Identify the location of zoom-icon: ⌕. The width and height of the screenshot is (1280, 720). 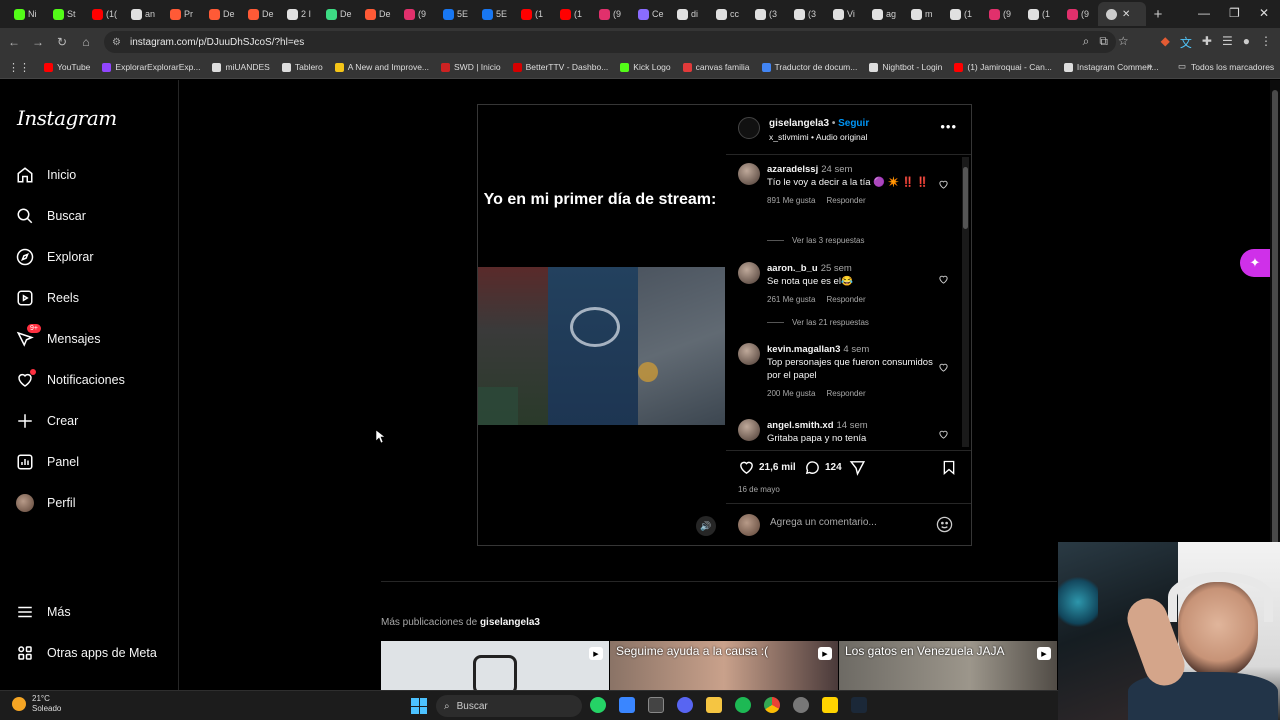
(1086, 42).